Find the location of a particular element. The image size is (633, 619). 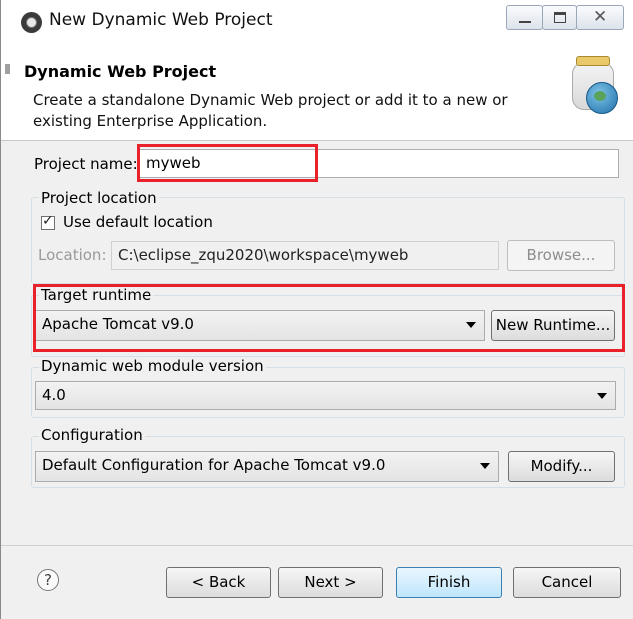

window-title: New Dynamic Web Project is located at coordinates (161, 20).